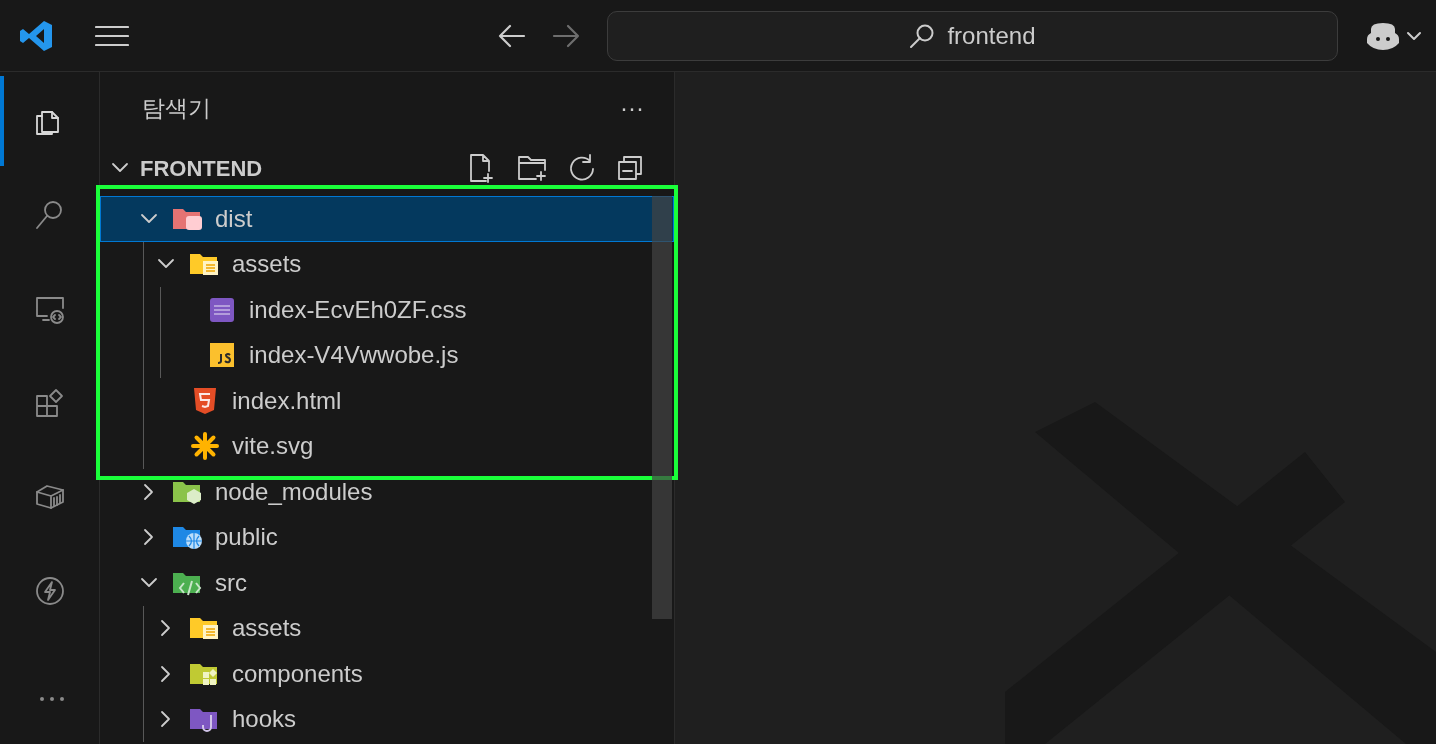 The width and height of the screenshot is (1436, 744). What do you see at coordinates (222, 355) in the screenshot?
I see `js-file-icon` at bounding box center [222, 355].